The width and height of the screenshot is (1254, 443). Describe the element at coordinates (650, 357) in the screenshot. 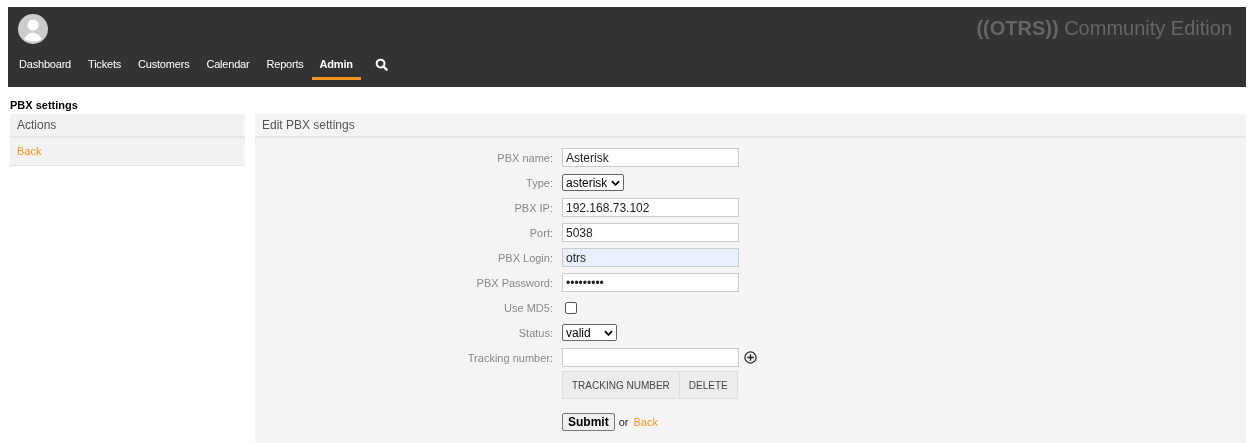

I see `input-field` at that location.